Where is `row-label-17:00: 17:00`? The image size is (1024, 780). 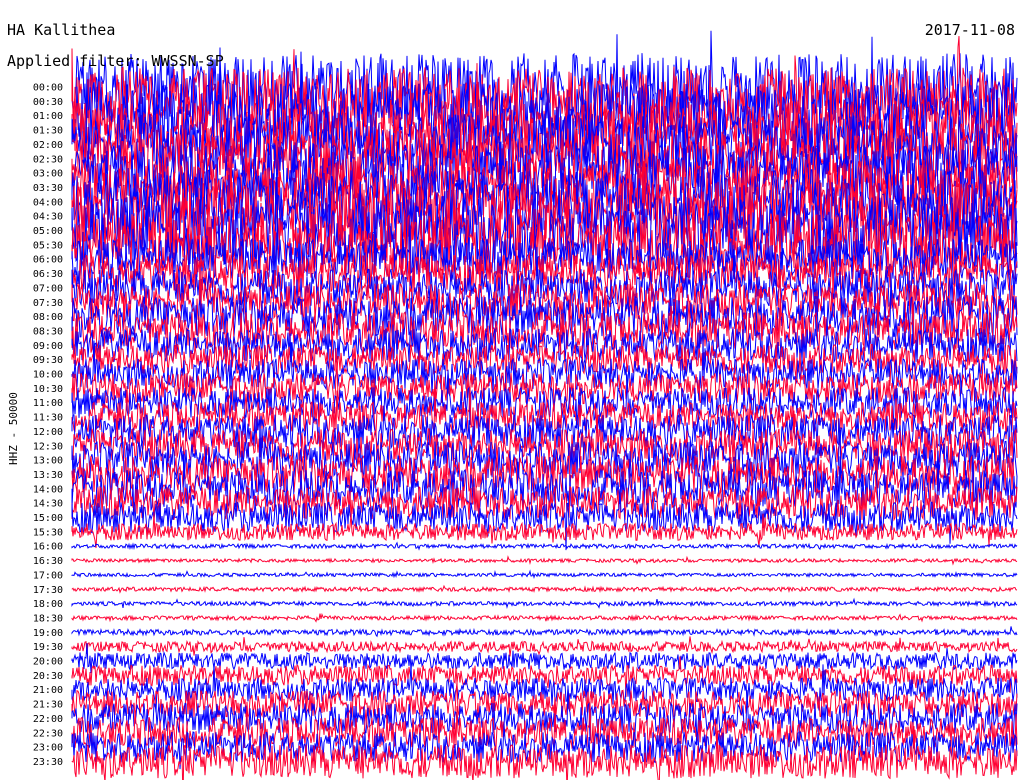 row-label-17:00: 17:00 is located at coordinates (48, 575).